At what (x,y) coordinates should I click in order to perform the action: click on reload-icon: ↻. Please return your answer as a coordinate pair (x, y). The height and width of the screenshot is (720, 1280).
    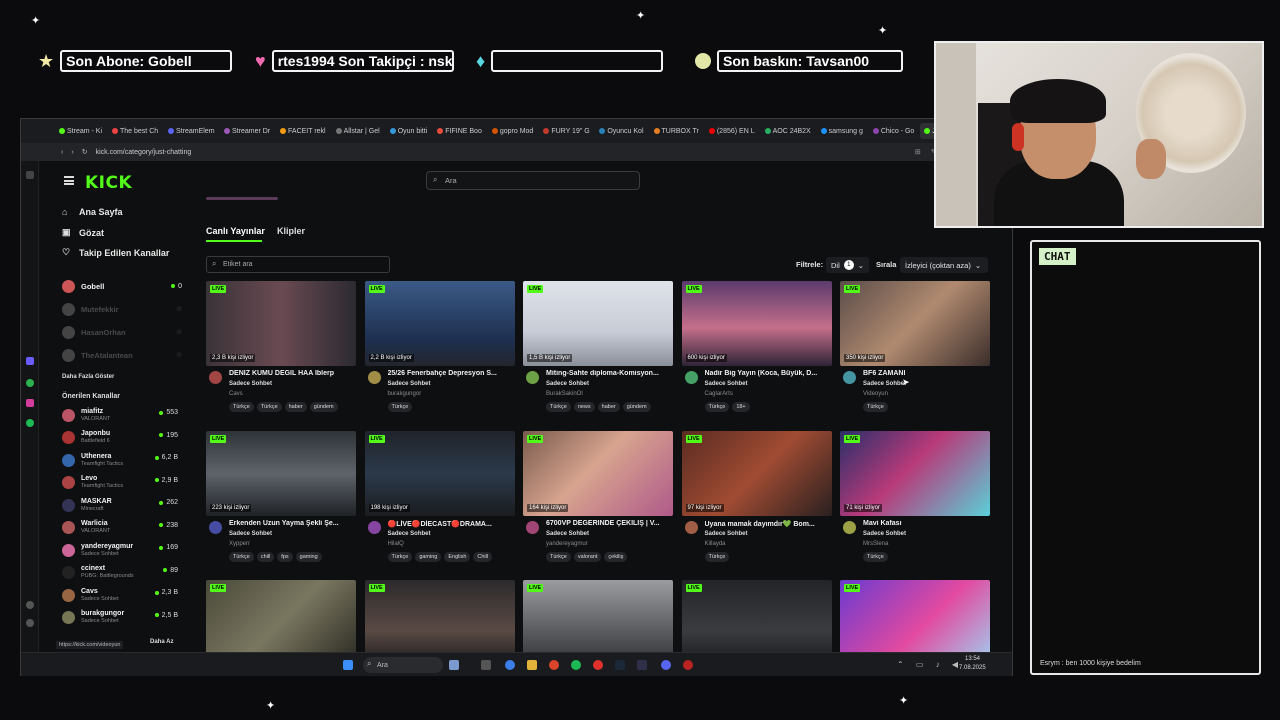
    Looking at the image, I should click on (85, 152).